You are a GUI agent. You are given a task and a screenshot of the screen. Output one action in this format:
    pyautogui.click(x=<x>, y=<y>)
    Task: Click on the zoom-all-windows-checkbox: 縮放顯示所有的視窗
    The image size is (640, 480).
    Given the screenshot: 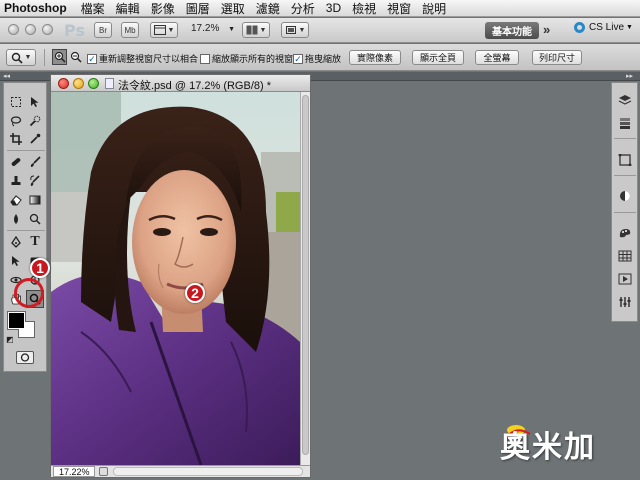 What is the action you would take?
    pyautogui.click(x=246, y=58)
    